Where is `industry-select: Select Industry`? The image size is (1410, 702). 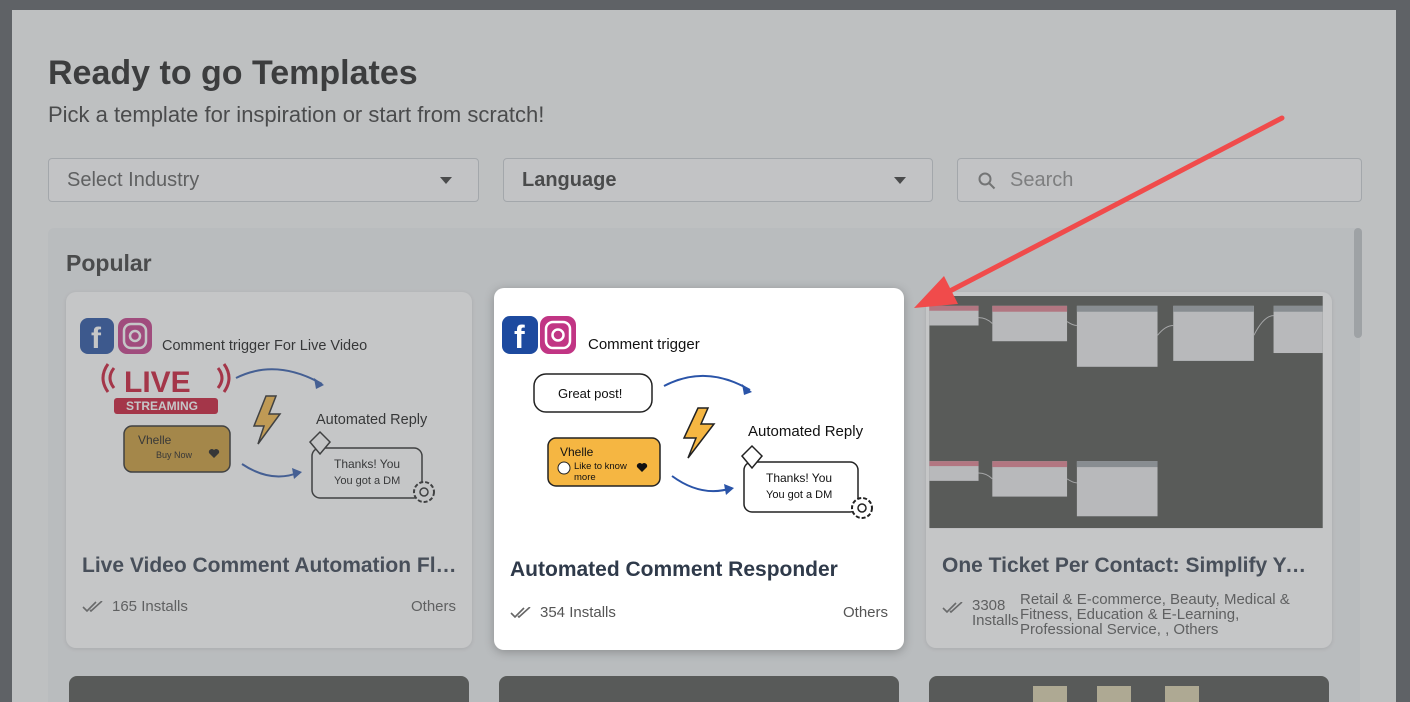
industry-select: Select Industry is located at coordinates (263, 180).